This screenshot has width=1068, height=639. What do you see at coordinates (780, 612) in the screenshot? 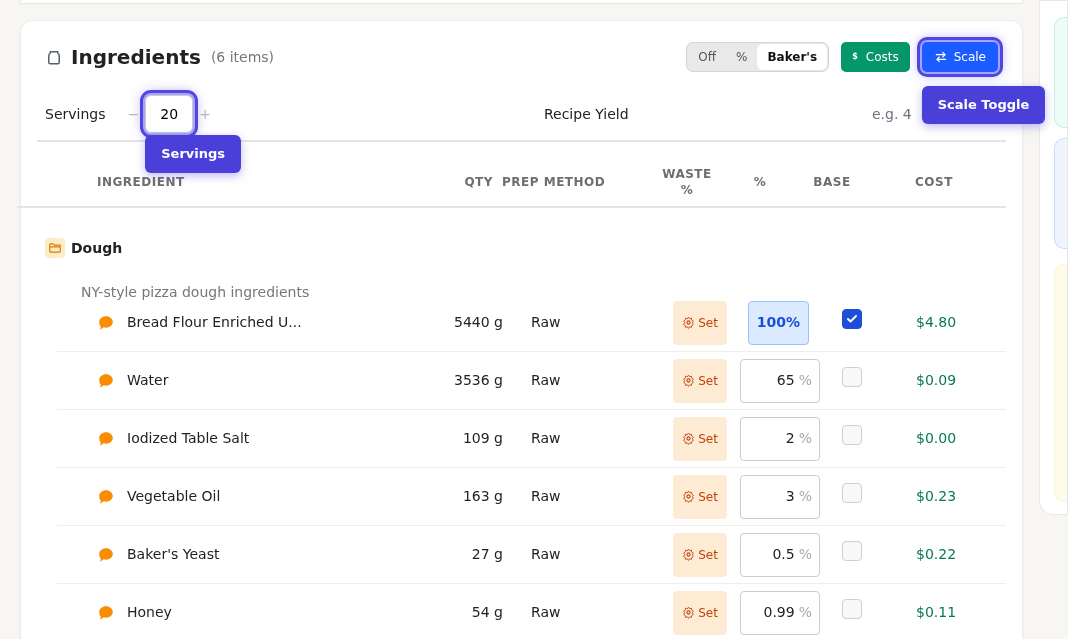
I see `percentage-field: 0.99 %` at bounding box center [780, 612].